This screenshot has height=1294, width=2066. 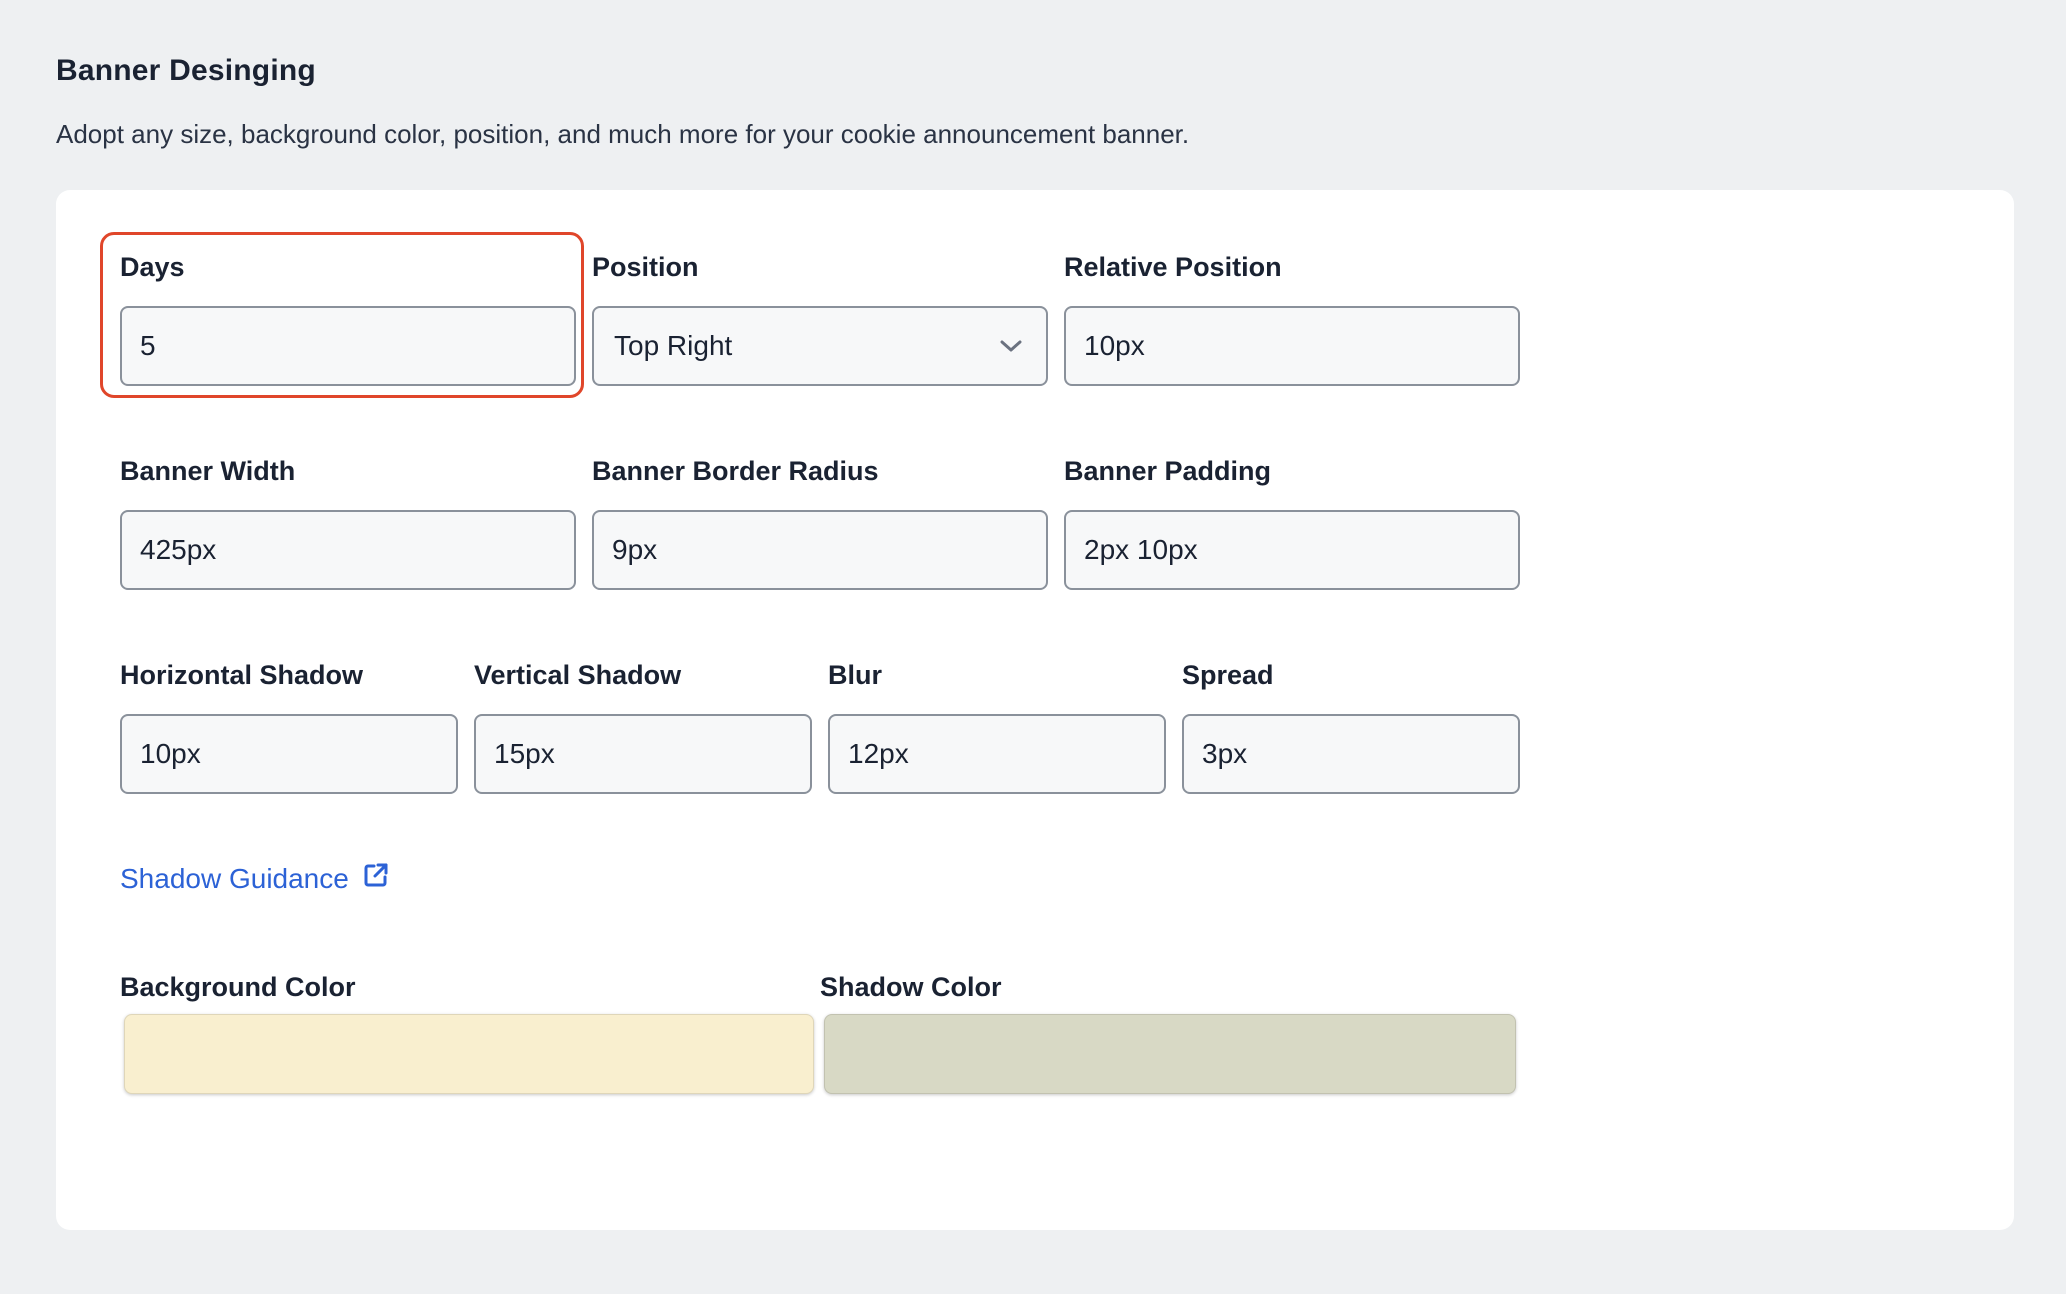 I want to click on horizontal-shadow-input, so click(x=289, y=754).